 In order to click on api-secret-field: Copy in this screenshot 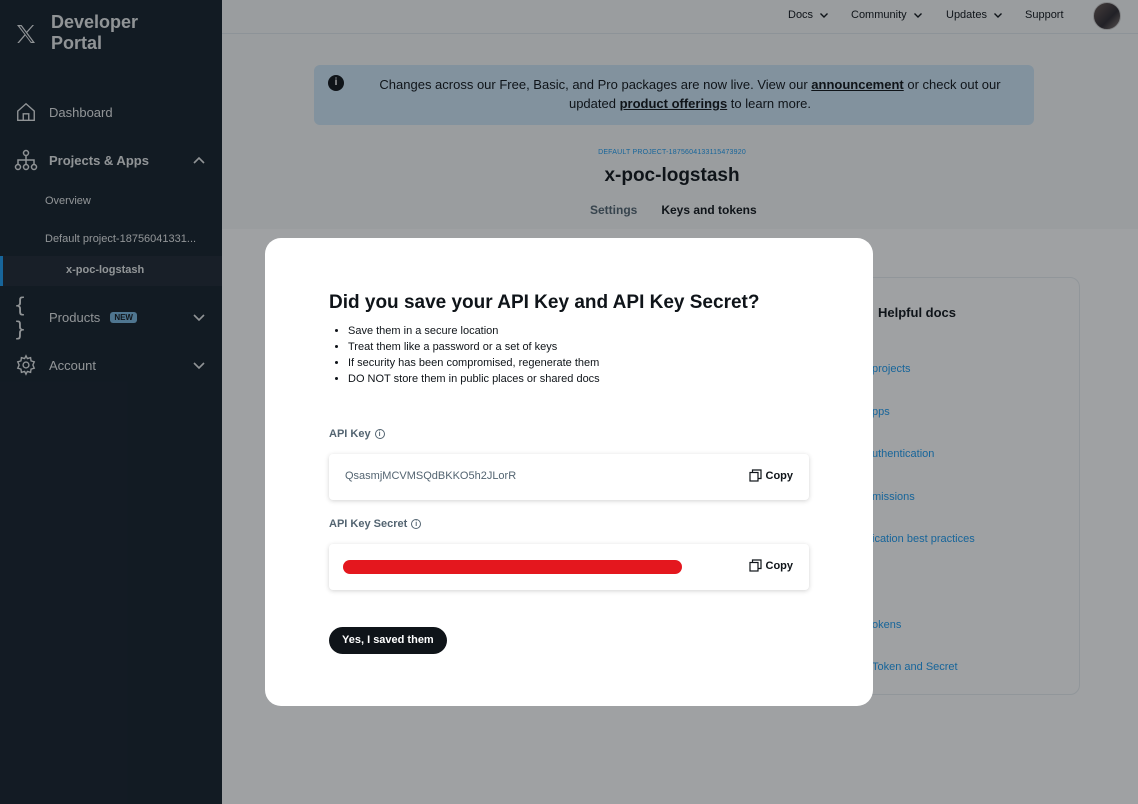, I will do `click(569, 567)`.